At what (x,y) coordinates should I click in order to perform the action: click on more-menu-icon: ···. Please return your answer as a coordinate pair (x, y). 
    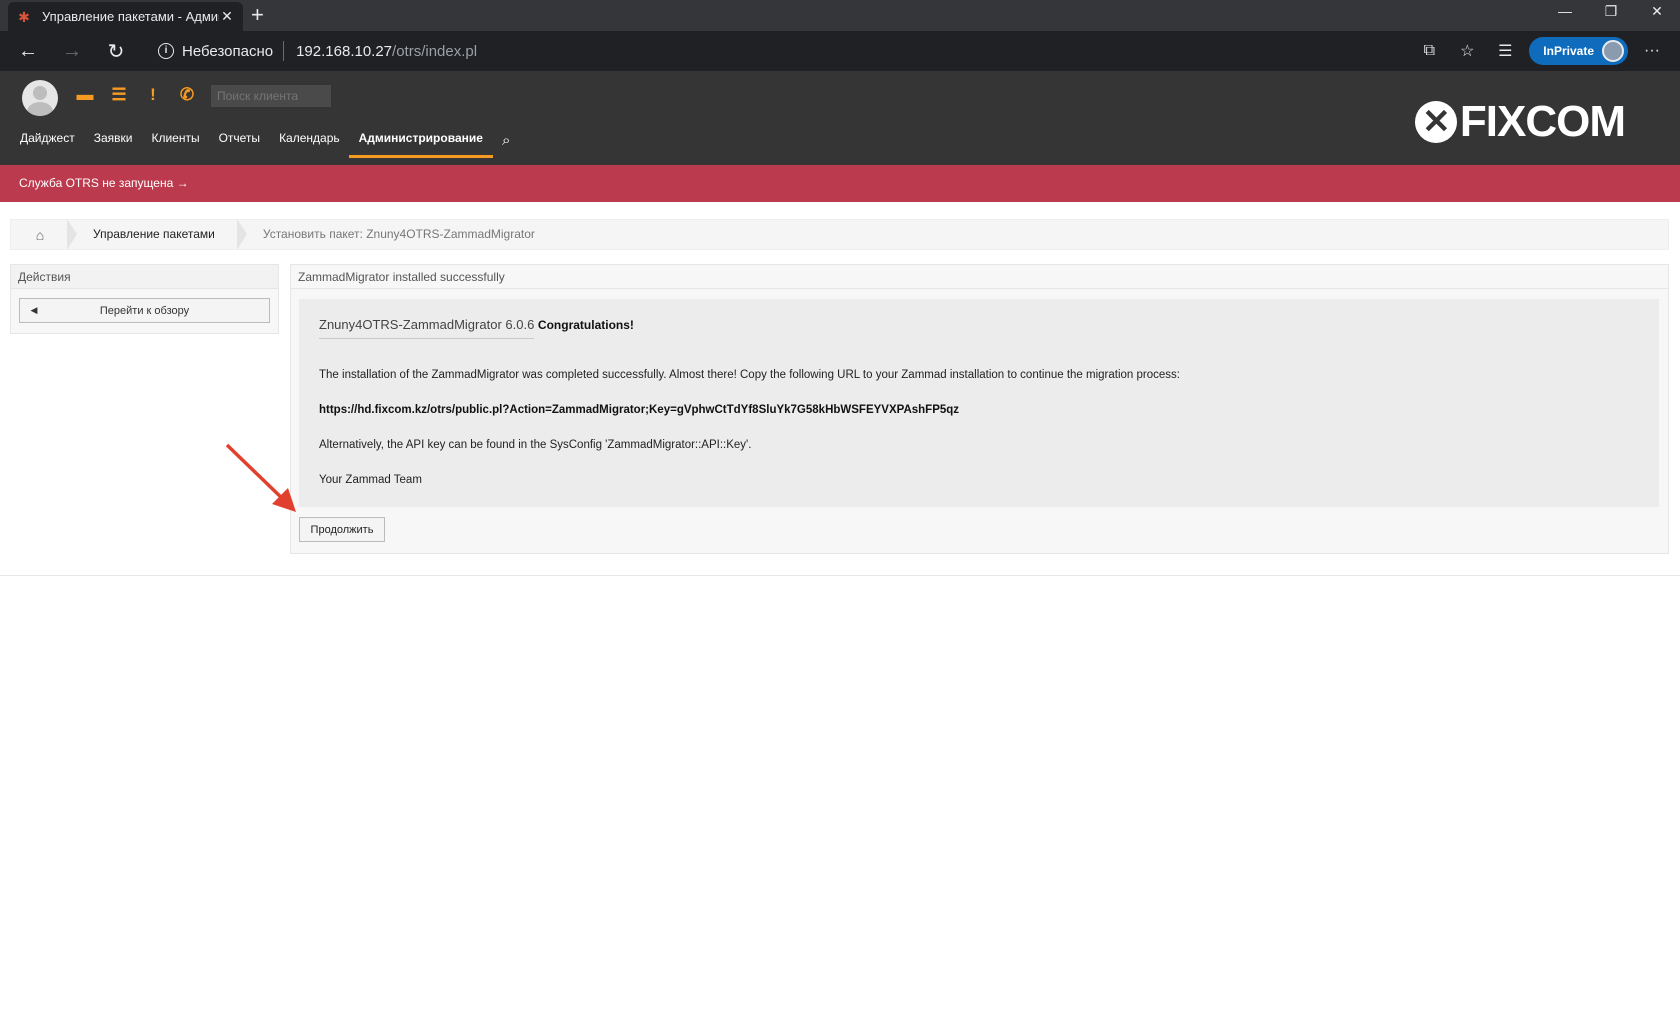
    Looking at the image, I should click on (1652, 51).